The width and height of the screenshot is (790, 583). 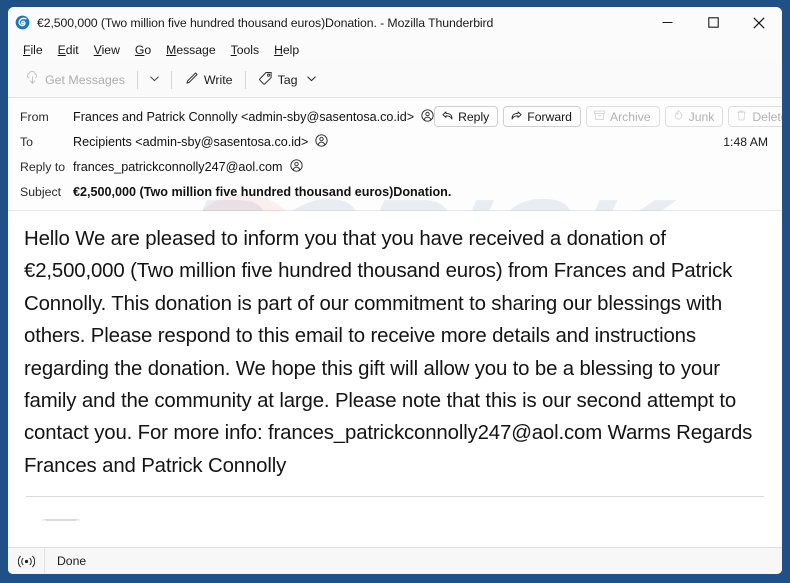 What do you see at coordinates (191, 141) in the screenshot?
I see `to-address-text: Recipients <admin-sby@sasentosa.co.id>` at bounding box center [191, 141].